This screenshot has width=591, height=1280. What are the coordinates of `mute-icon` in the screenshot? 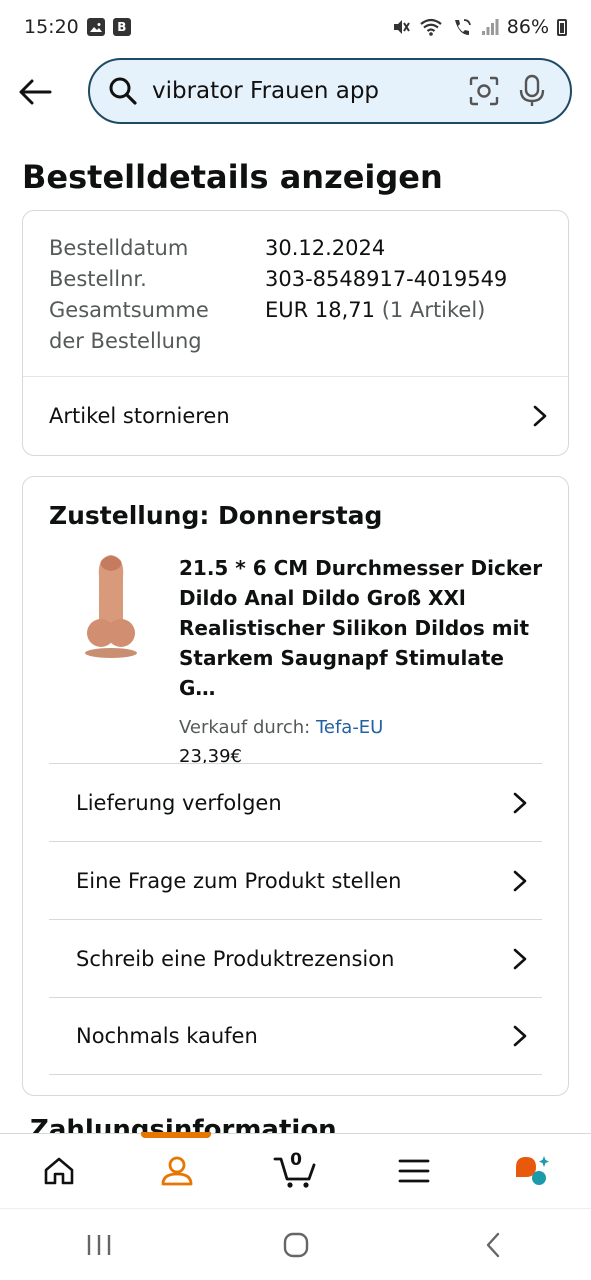 It's located at (401, 27).